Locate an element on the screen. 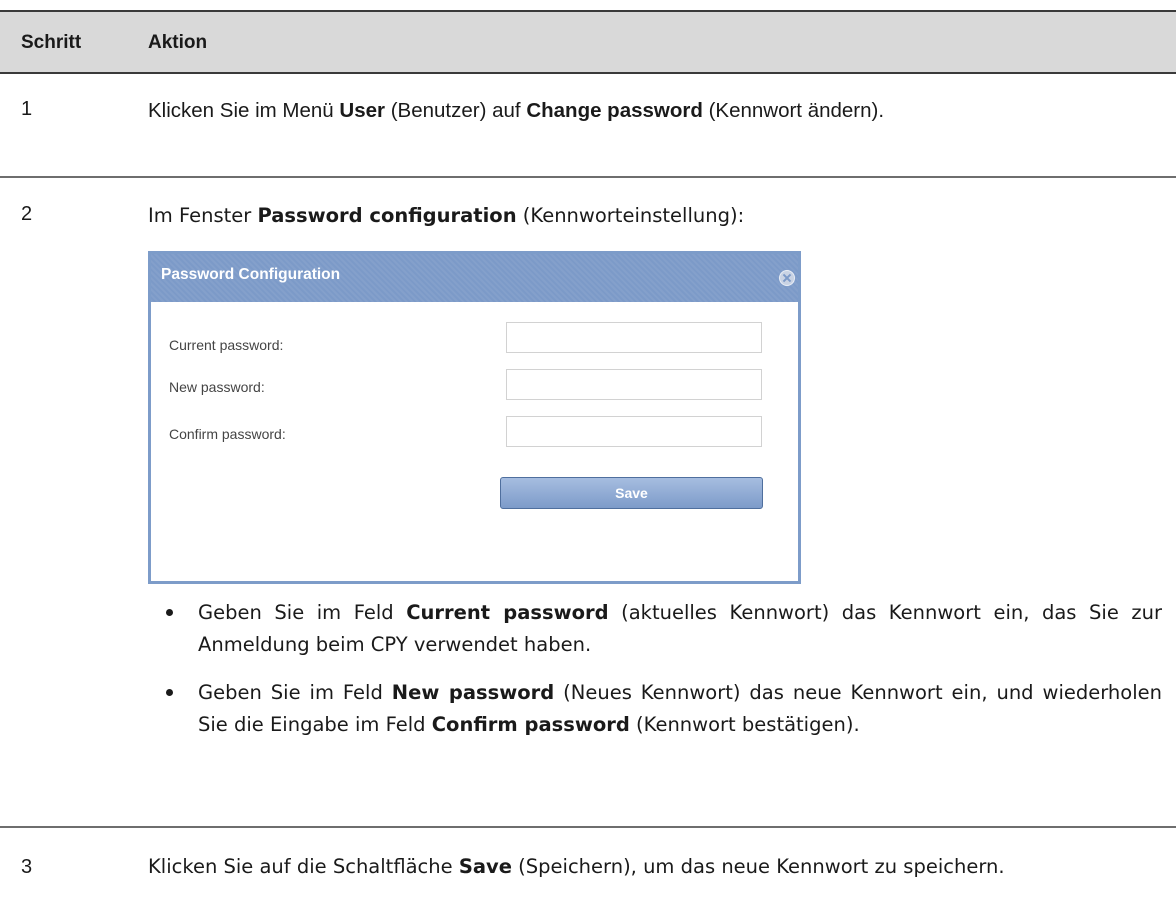 This screenshot has width=1176, height=923. current-password-label: Current password: is located at coordinates (226, 345).